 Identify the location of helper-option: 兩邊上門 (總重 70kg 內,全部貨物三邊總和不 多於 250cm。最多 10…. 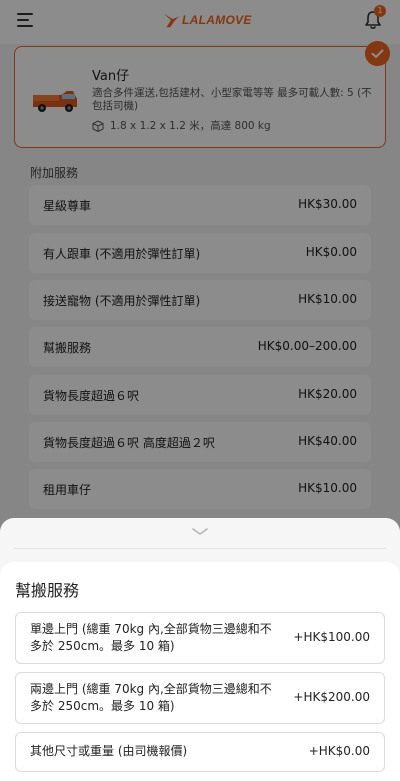
(200, 698).